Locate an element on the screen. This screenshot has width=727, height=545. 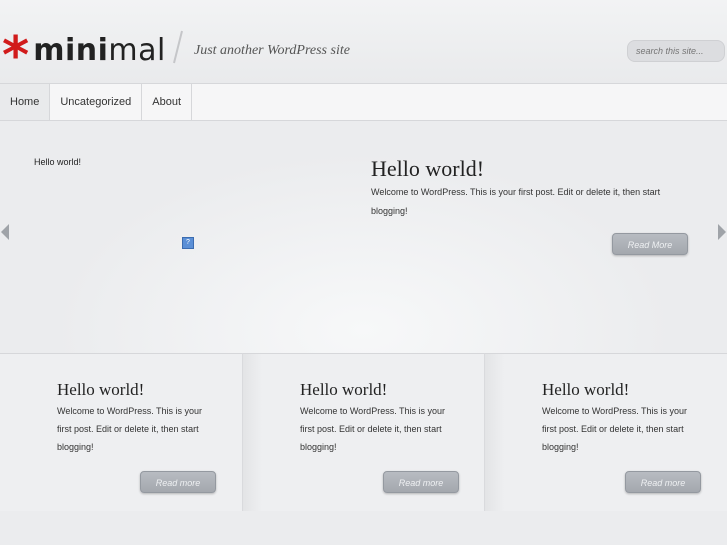
search-input is located at coordinates (676, 51).